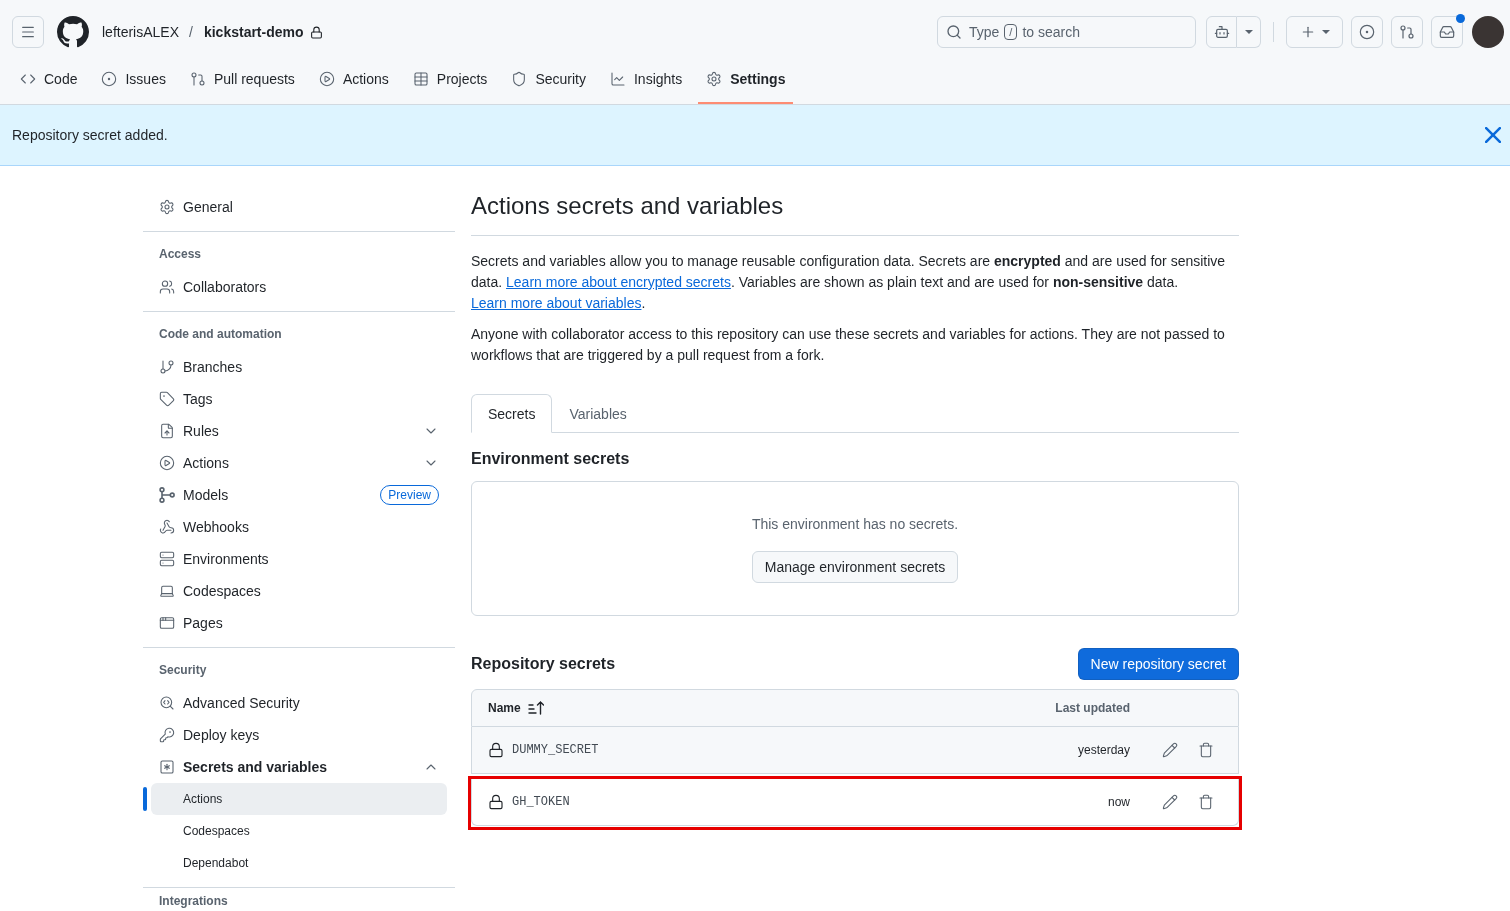 The image size is (1510, 911). What do you see at coordinates (1158, 664) in the screenshot?
I see `new-secret-button: New repository secret` at bounding box center [1158, 664].